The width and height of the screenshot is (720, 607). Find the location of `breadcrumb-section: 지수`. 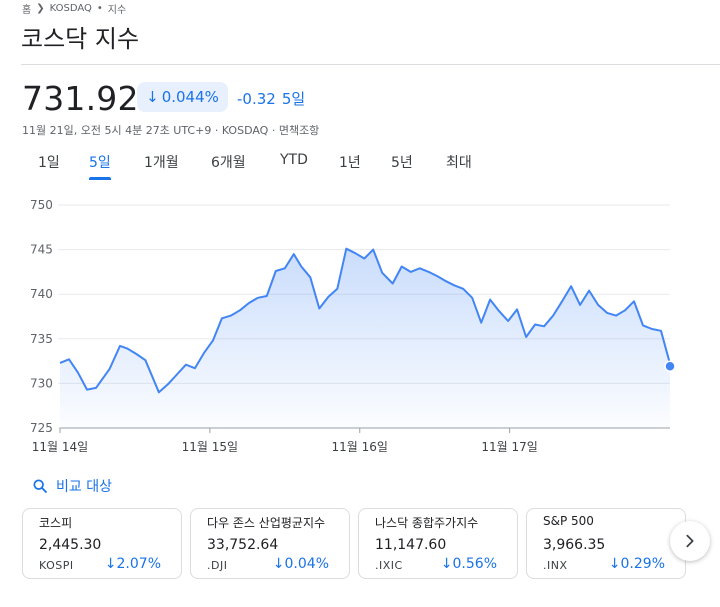

breadcrumb-section: 지수 is located at coordinates (117, 8).